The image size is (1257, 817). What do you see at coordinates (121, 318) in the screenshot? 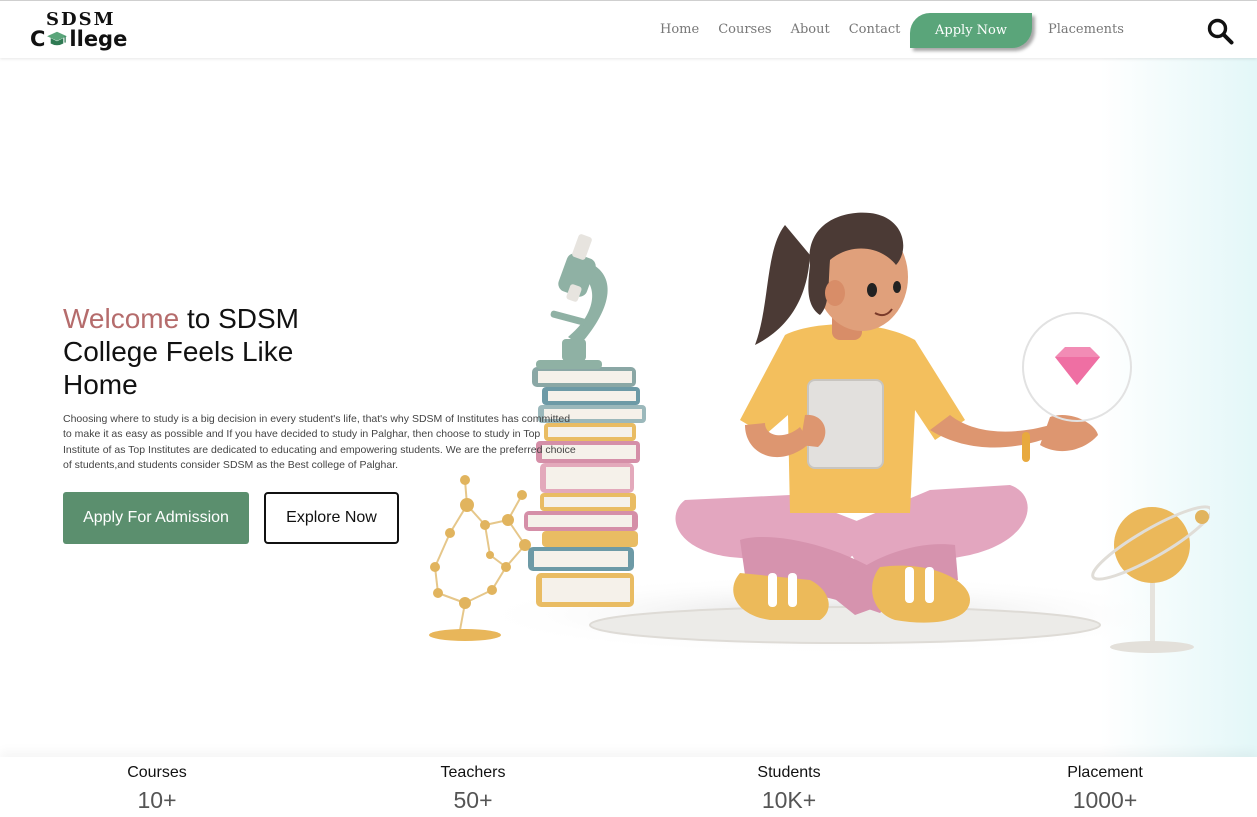
I see `hero-title-accent: Welcome` at bounding box center [121, 318].